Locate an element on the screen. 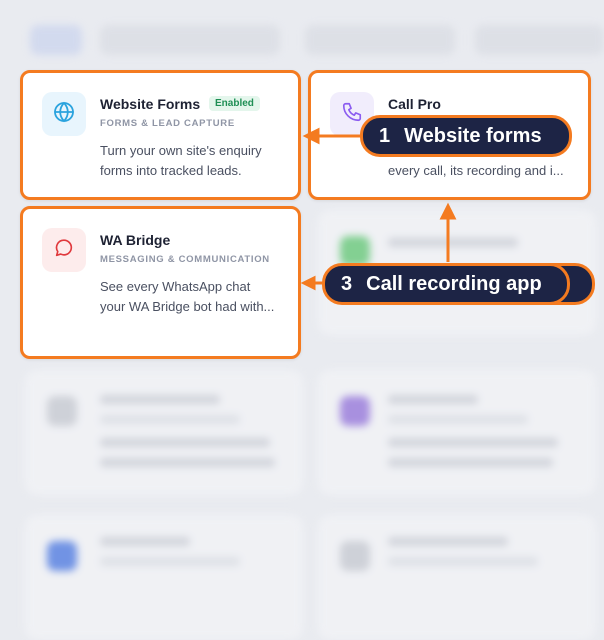 This screenshot has width=604, height=640. callout-website-forms: 1 Website forms is located at coordinates (466, 136).